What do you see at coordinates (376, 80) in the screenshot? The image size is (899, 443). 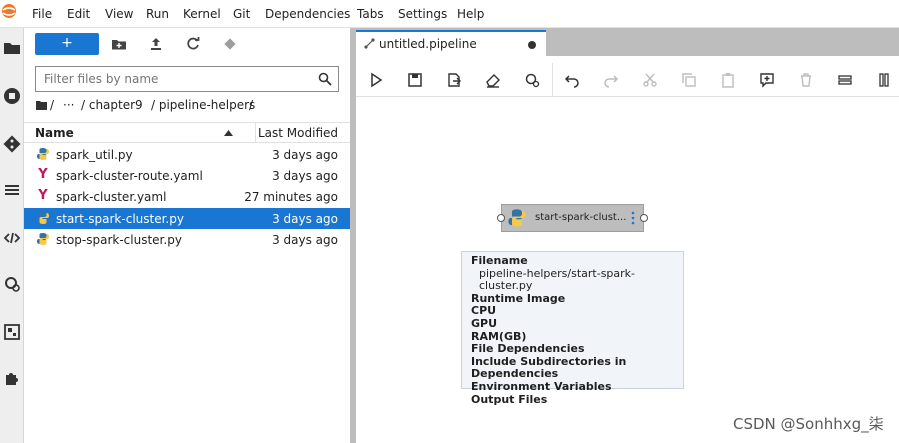 I see `run-icon` at bounding box center [376, 80].